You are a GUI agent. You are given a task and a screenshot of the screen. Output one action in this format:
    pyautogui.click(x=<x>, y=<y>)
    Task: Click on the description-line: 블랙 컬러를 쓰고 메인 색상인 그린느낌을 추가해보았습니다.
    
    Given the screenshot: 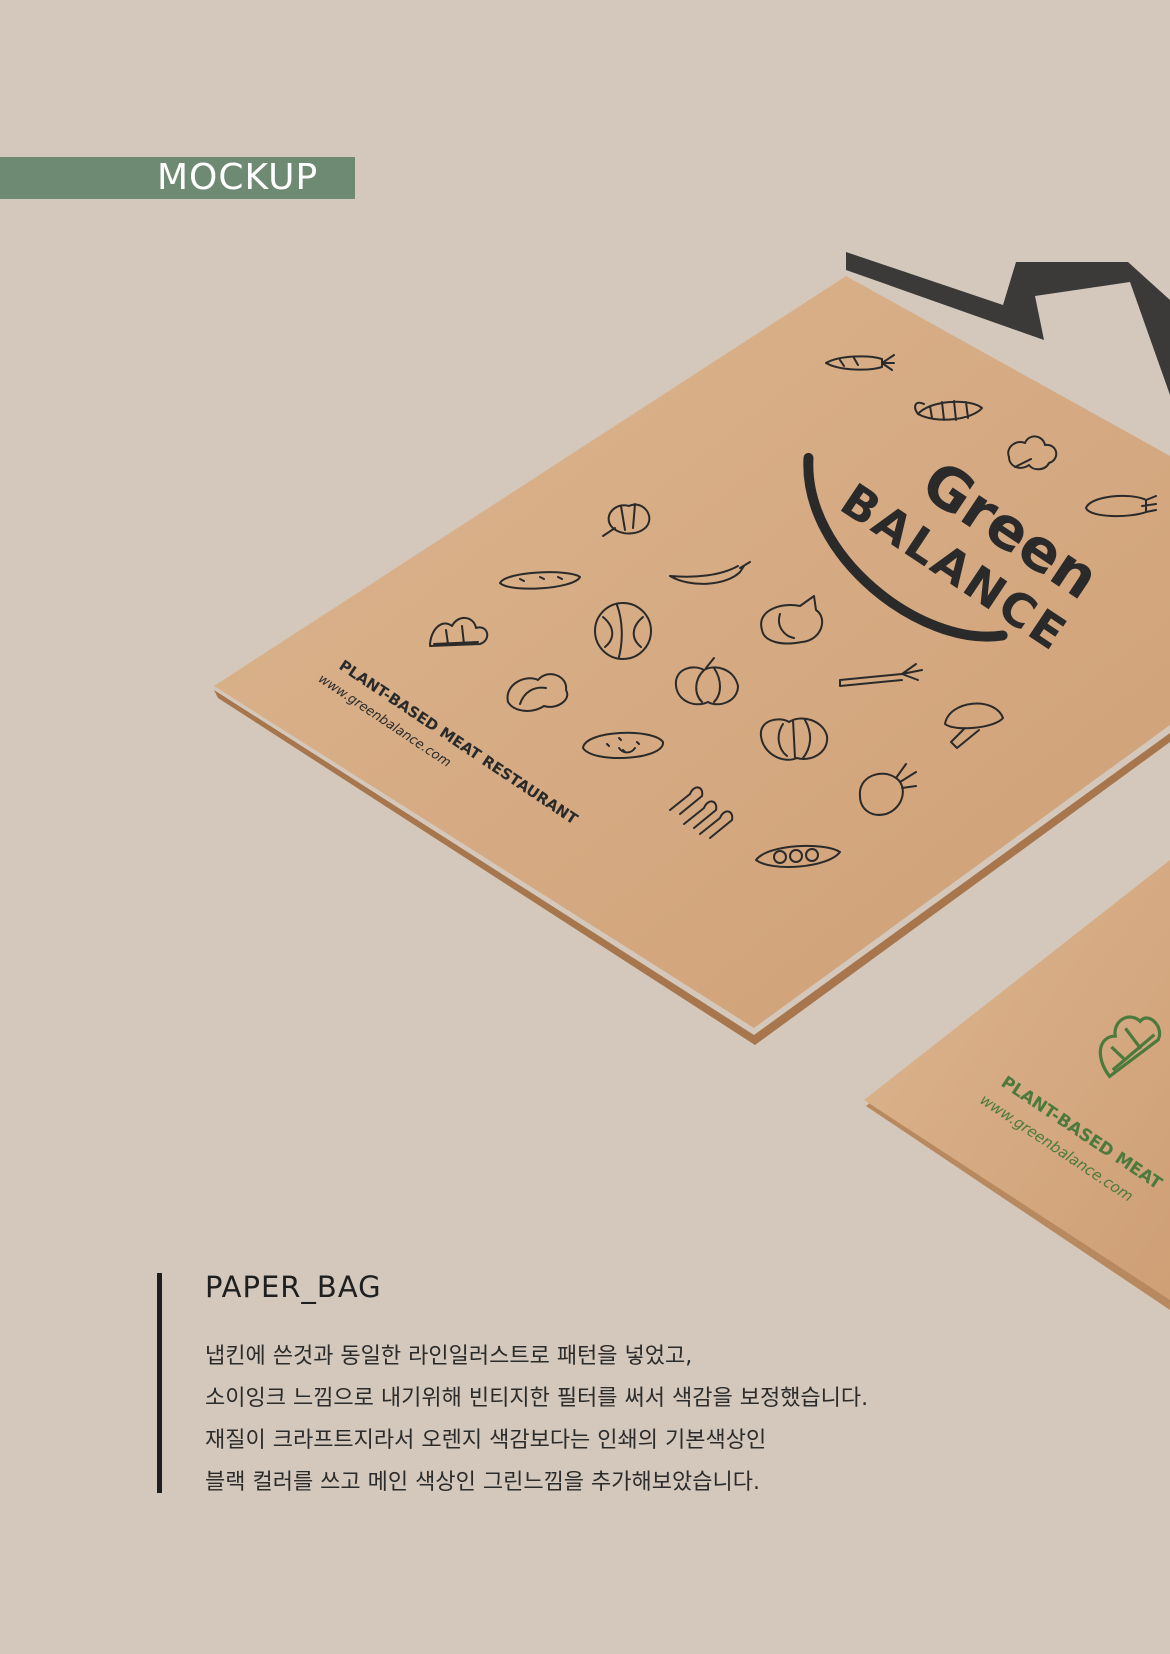 What is the action you would take?
    pyautogui.click(x=482, y=1482)
    